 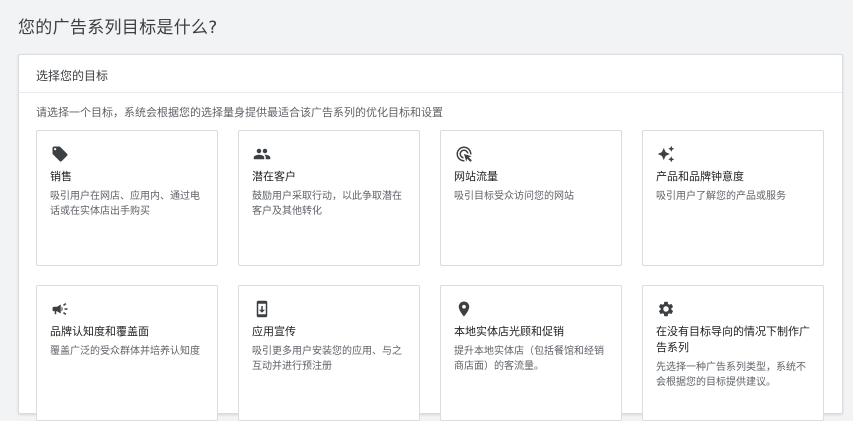 I want to click on page-title: 您的广告系列目标是什么?, so click(x=118, y=28).